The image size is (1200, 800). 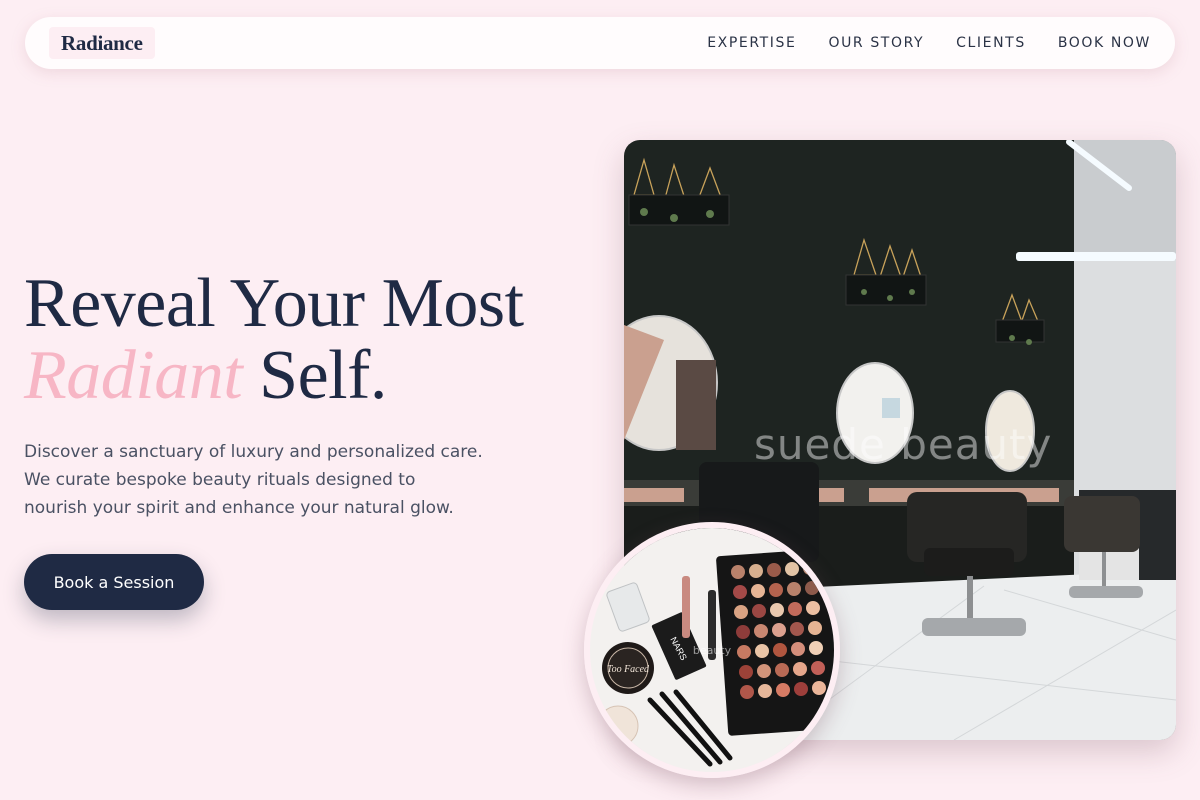 I want to click on salon-watermark-text: suede beauty, so click(x=903, y=444).